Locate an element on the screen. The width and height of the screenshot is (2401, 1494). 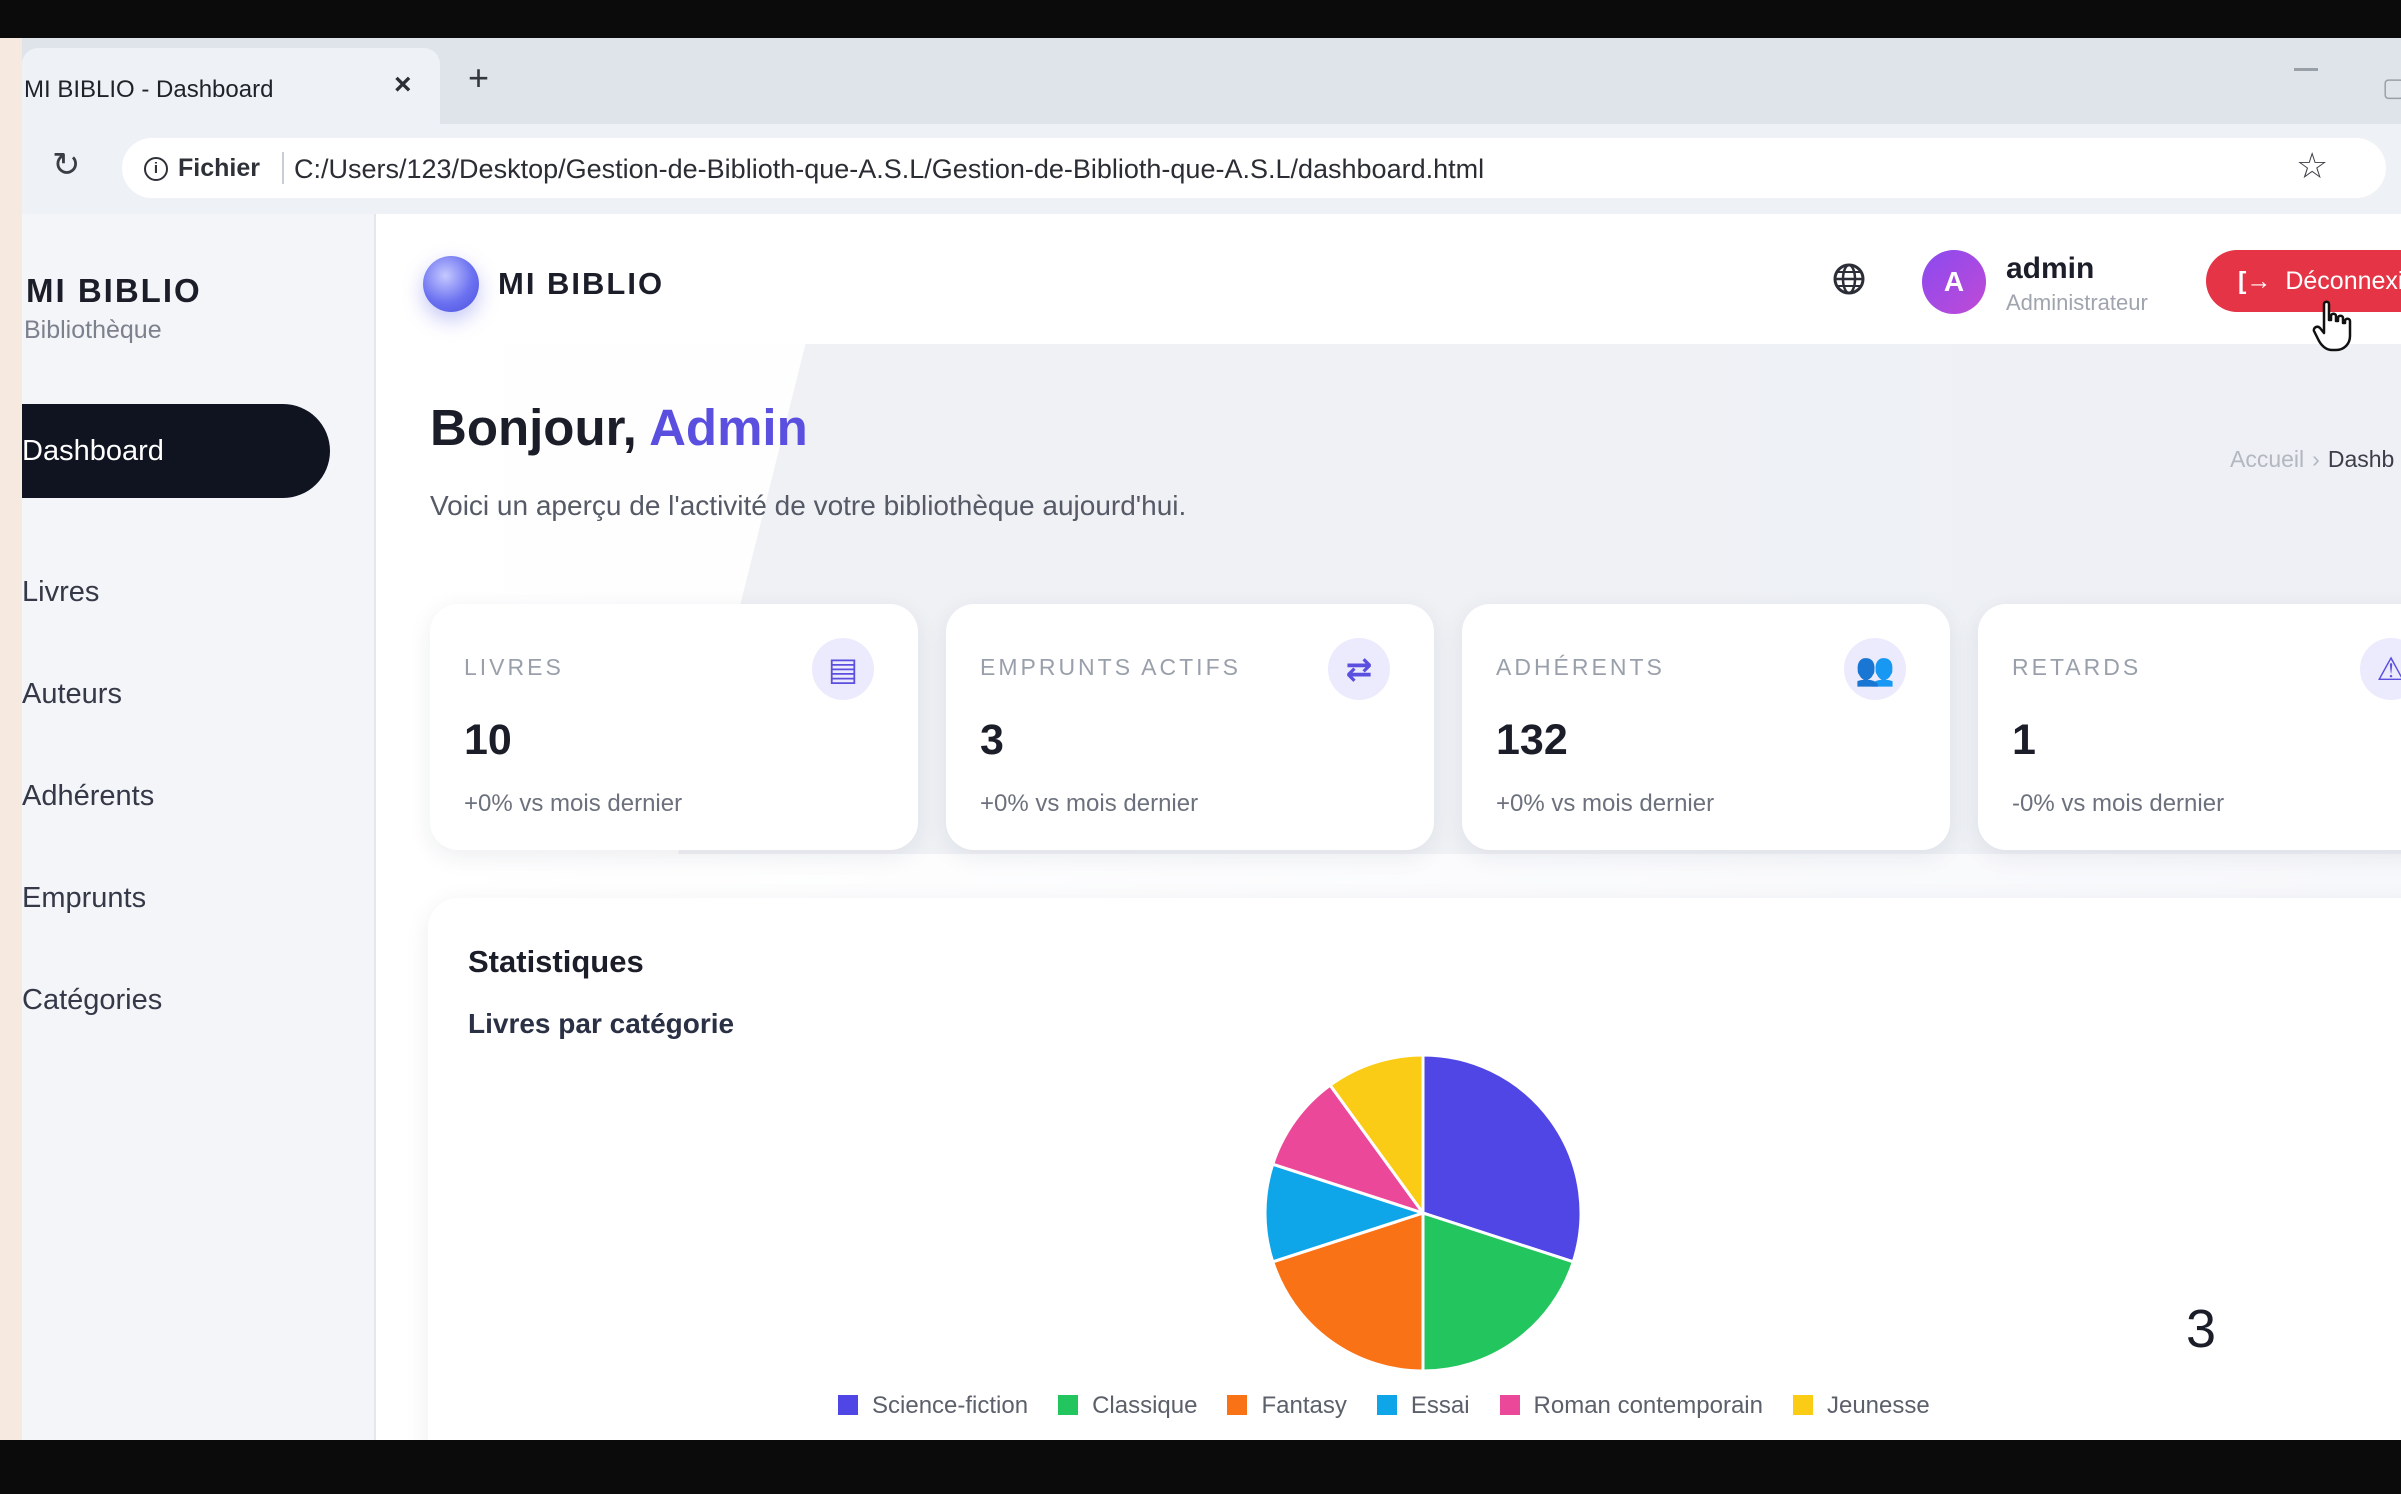
top-black-bar is located at coordinates (1200, 19).